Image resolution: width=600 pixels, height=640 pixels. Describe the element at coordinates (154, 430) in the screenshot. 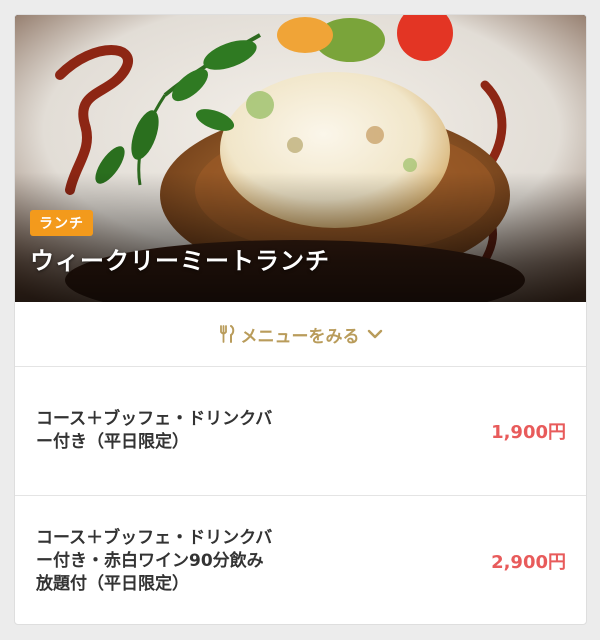

I see `plan-name: コース＋ブッフェ・ドリンクバー付き（平日限定）` at that location.